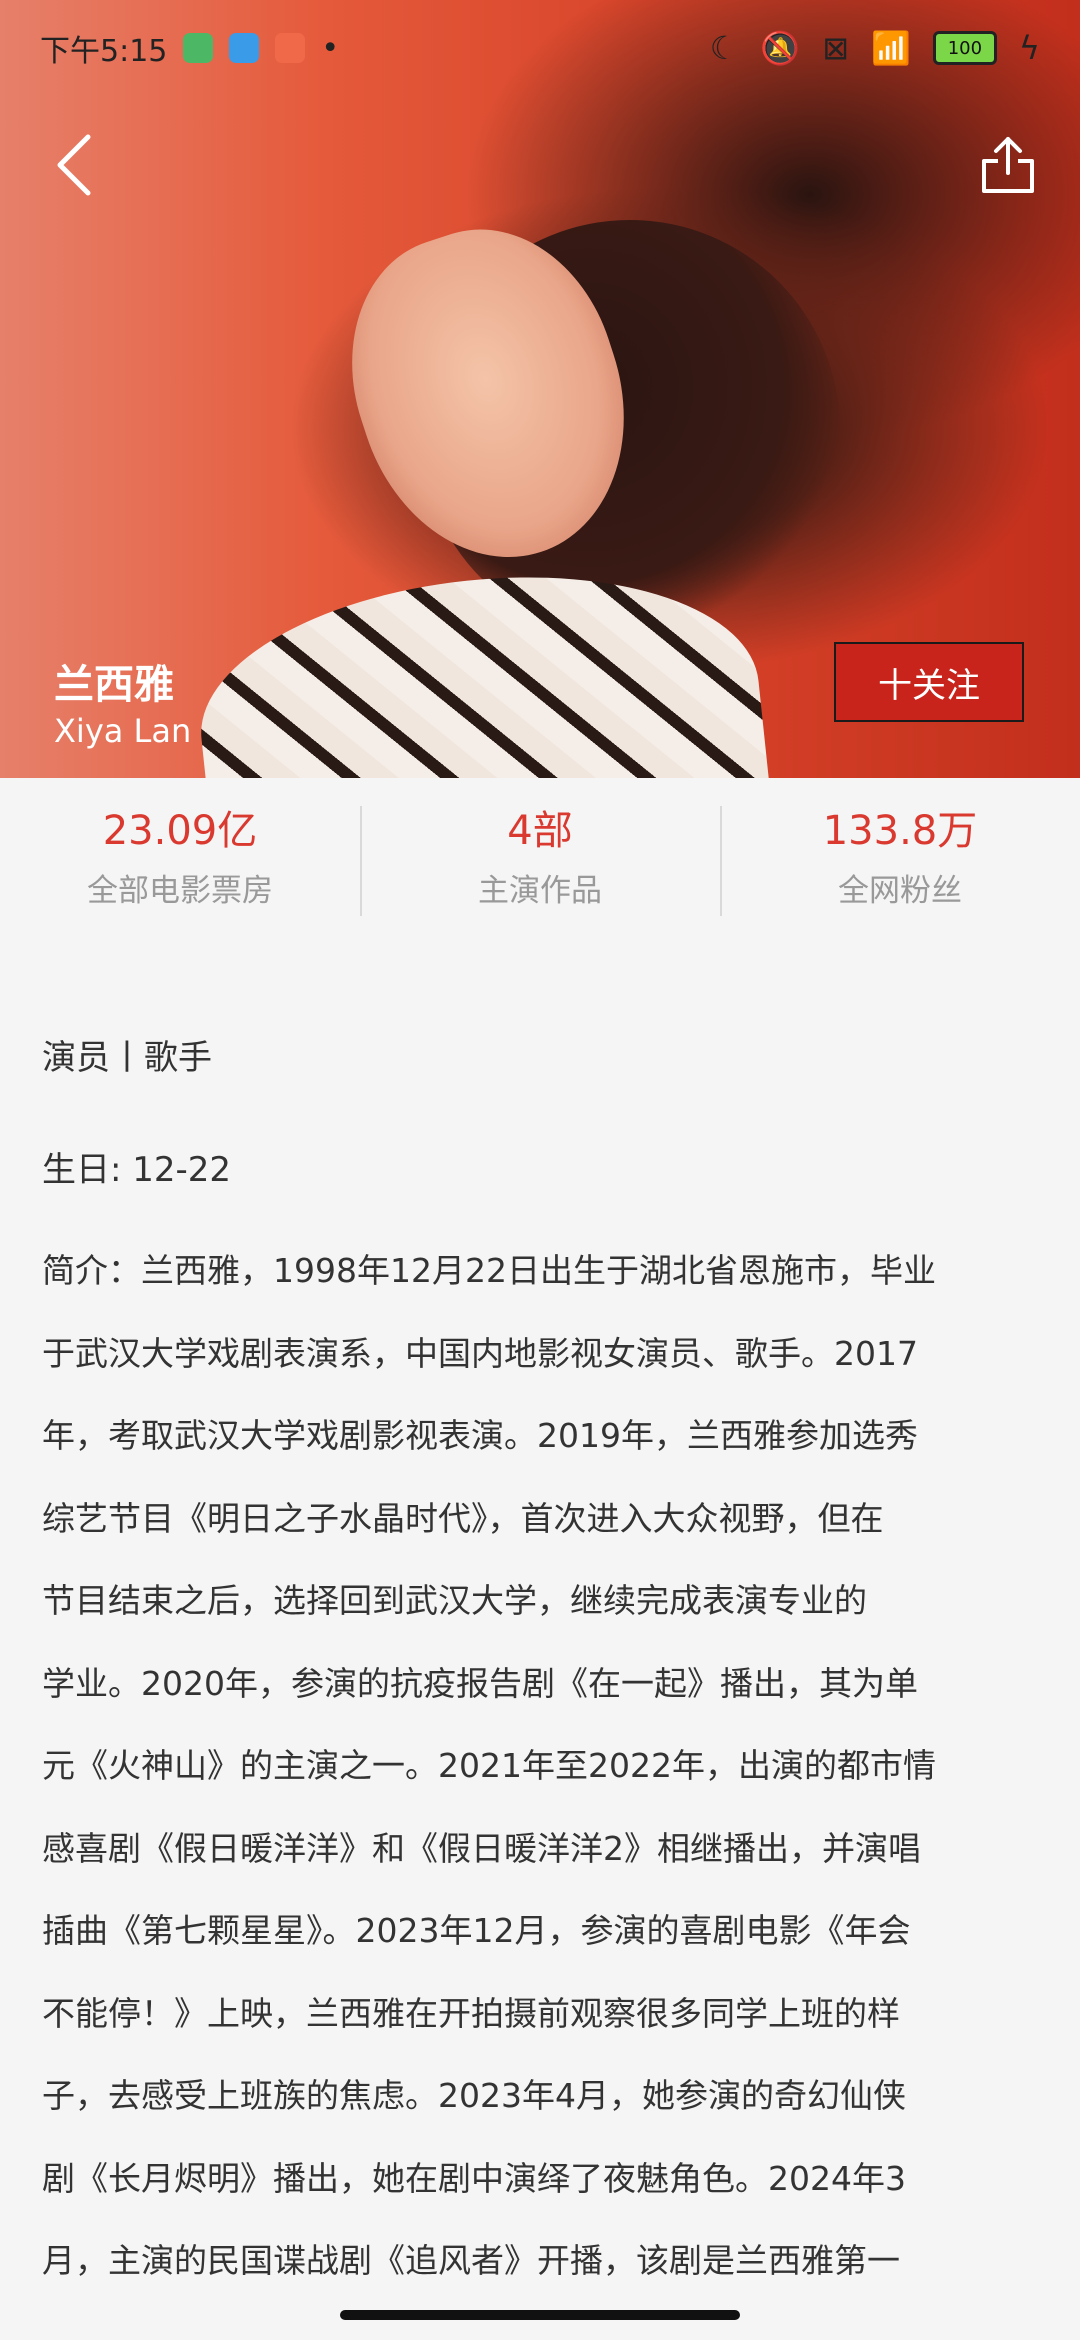 This screenshot has height=2340, width=1080. What do you see at coordinates (474, 2095) in the screenshot?
I see `bio-line: 子，去感受上班族的焦虑。2023年4月，她参演的奇幻仙侠` at bounding box center [474, 2095].